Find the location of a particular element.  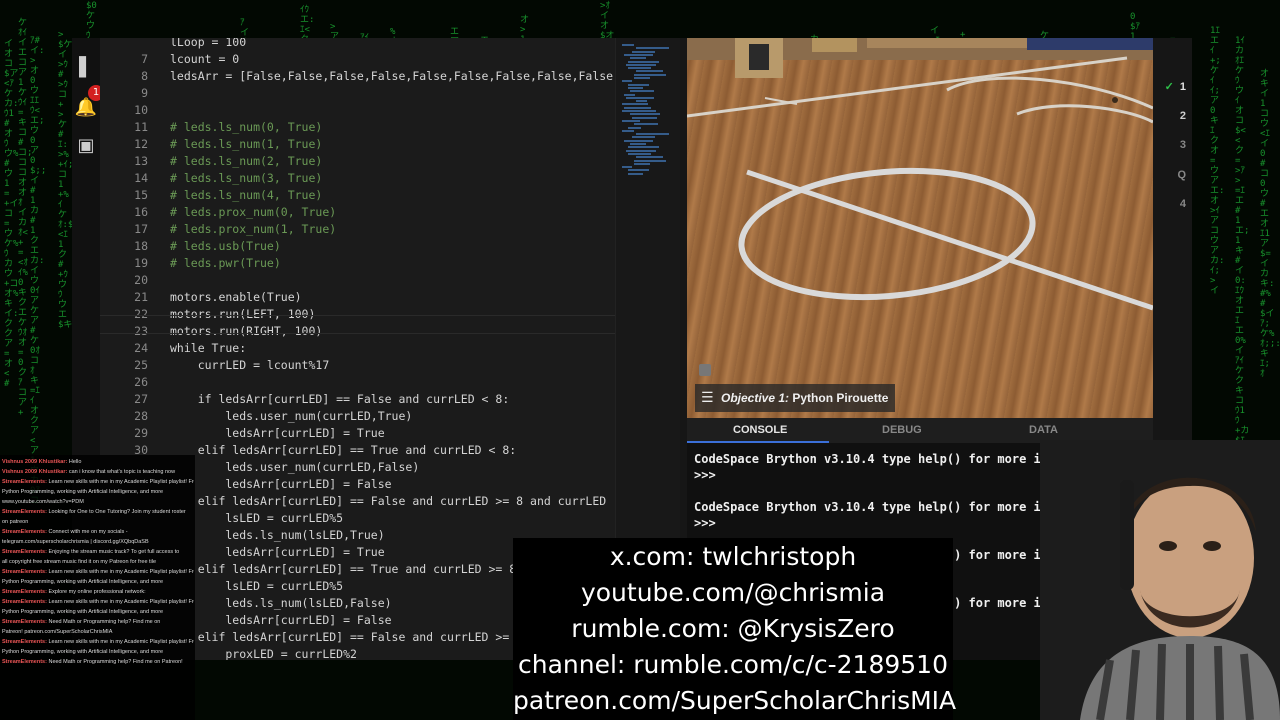

code-line: 24 while True: is located at coordinates (390, 348).